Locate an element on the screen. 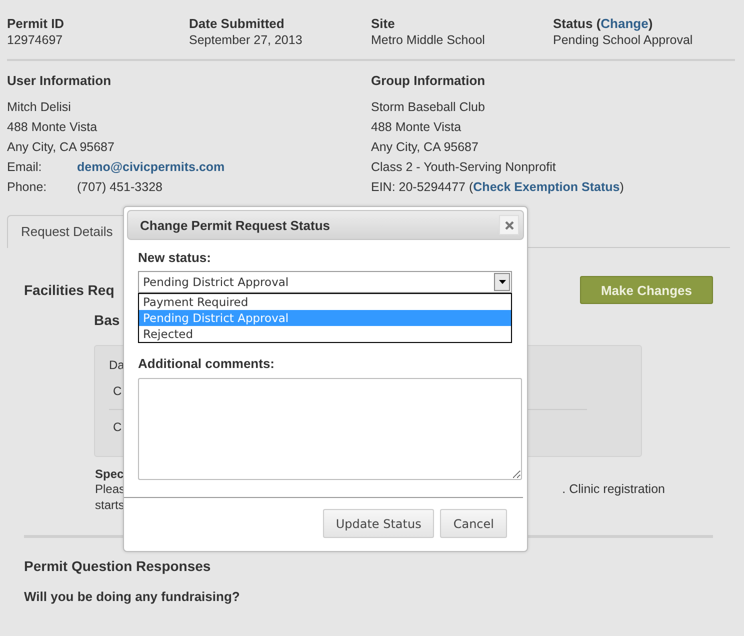 This screenshot has height=636, width=744. column-heading: Site is located at coordinates (383, 24).